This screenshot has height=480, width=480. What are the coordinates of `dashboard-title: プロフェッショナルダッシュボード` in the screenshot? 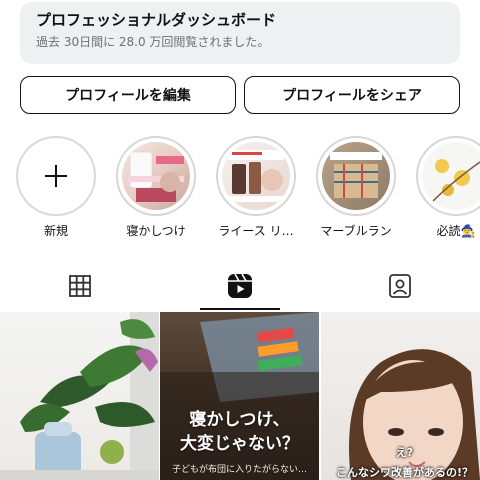 It's located at (156, 20).